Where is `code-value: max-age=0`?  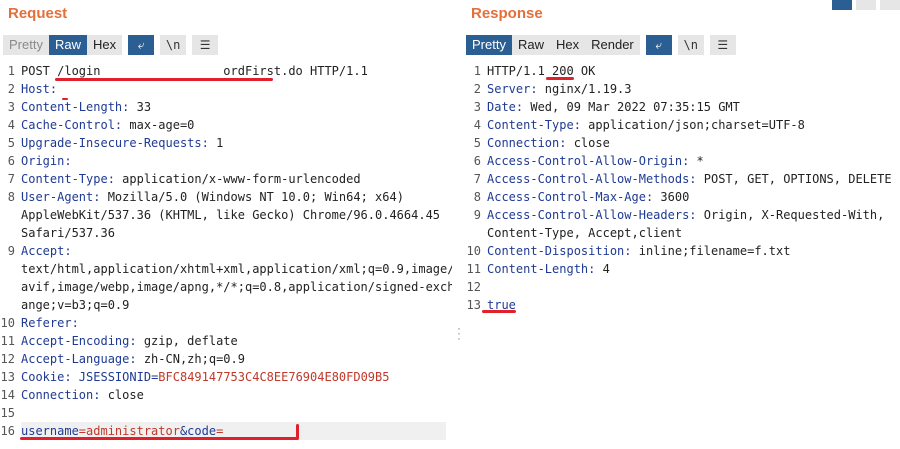 code-value: max-age=0 is located at coordinates (158, 125).